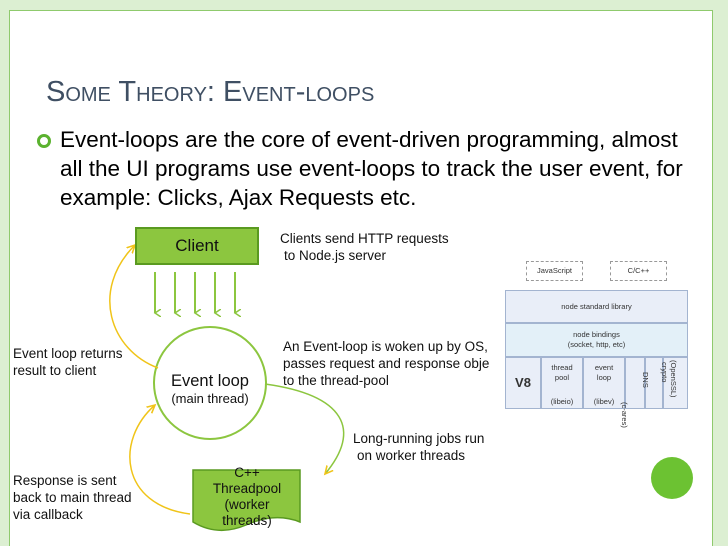 The image size is (728, 546). What do you see at coordinates (562, 383) in the screenshot?
I see `thread-pool-cell: thread pool (libeio)` at bounding box center [562, 383].